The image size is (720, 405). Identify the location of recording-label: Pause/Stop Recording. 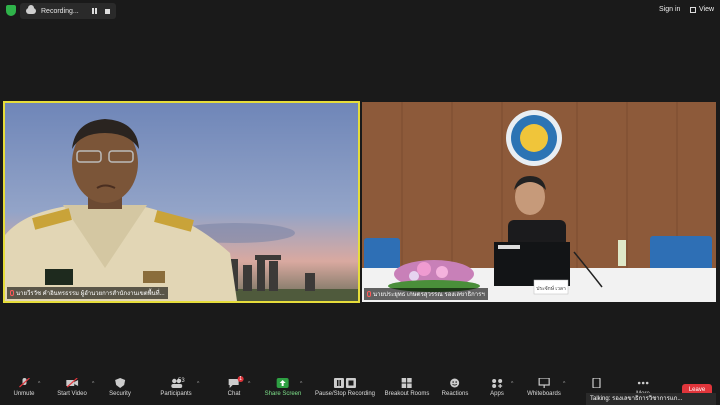
(345, 394).